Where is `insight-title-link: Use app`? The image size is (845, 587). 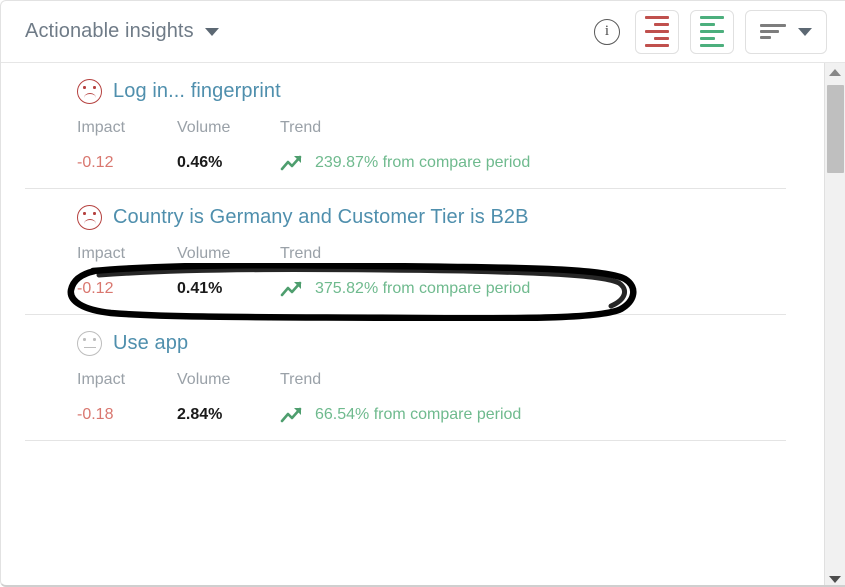
insight-title-link: Use app is located at coordinates (150, 343).